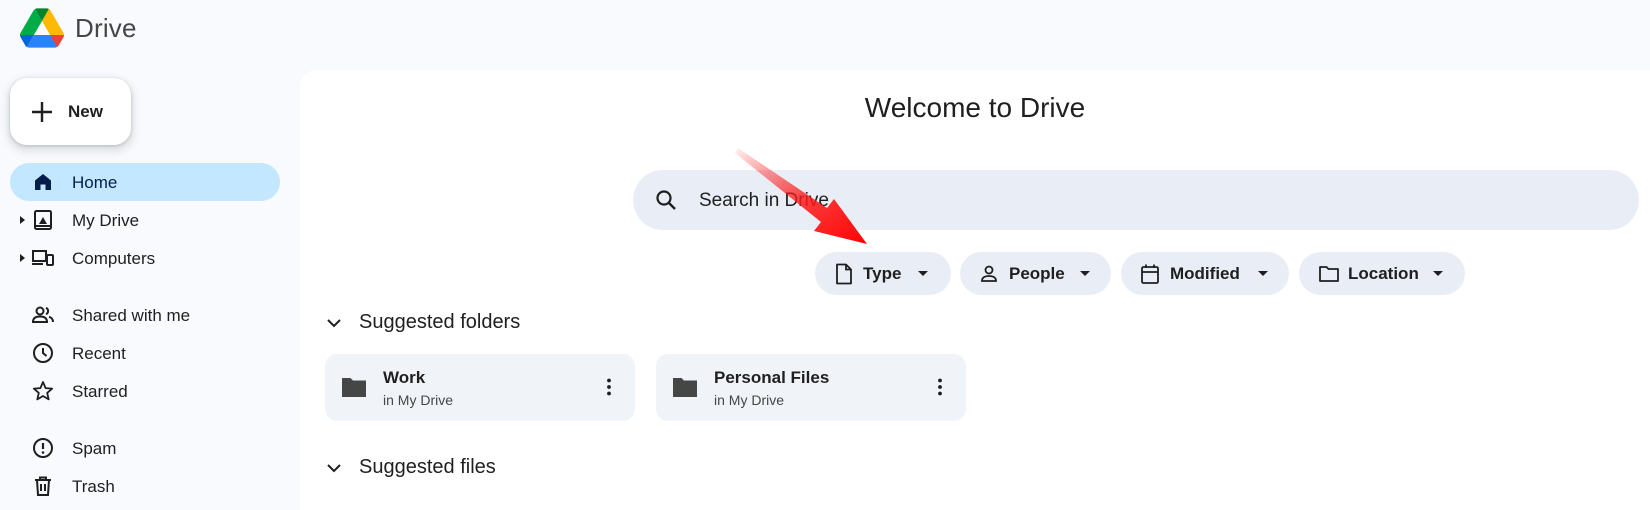  I want to click on sidebar-item-starred: Starred, so click(145, 391).